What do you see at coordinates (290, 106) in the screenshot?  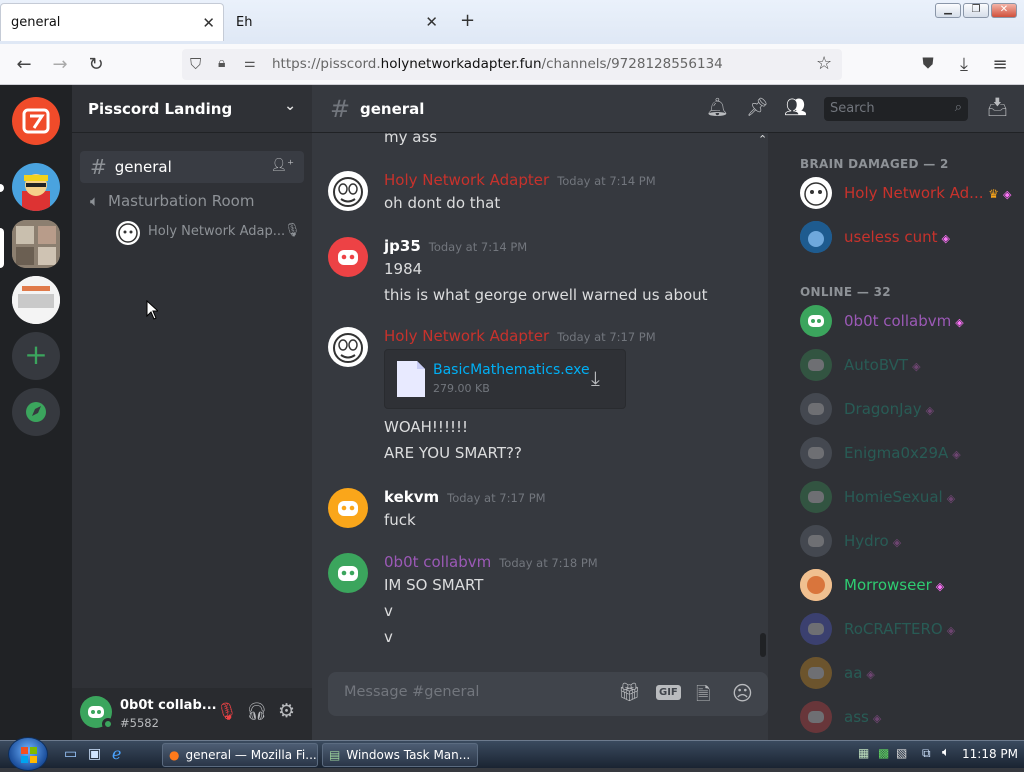 I see `chevron-down-icon: ⌄` at bounding box center [290, 106].